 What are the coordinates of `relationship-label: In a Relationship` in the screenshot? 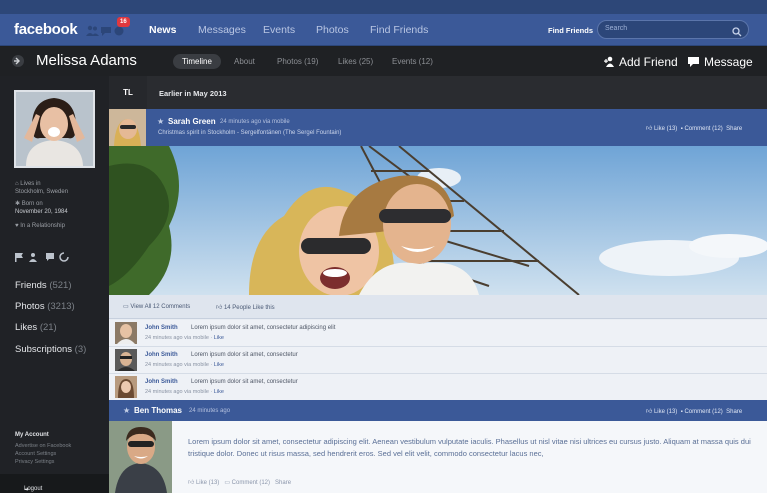 It's located at (42, 226).